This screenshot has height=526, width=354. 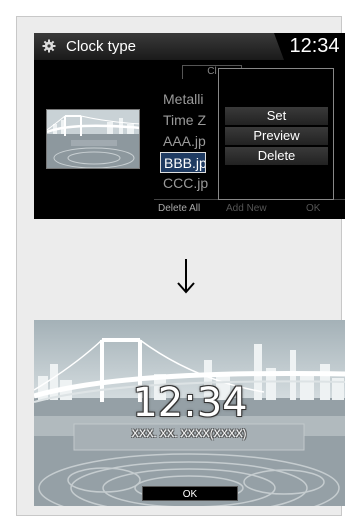 I want to click on bottom-button-row: Delete All Add New OK, so click(x=249, y=209).